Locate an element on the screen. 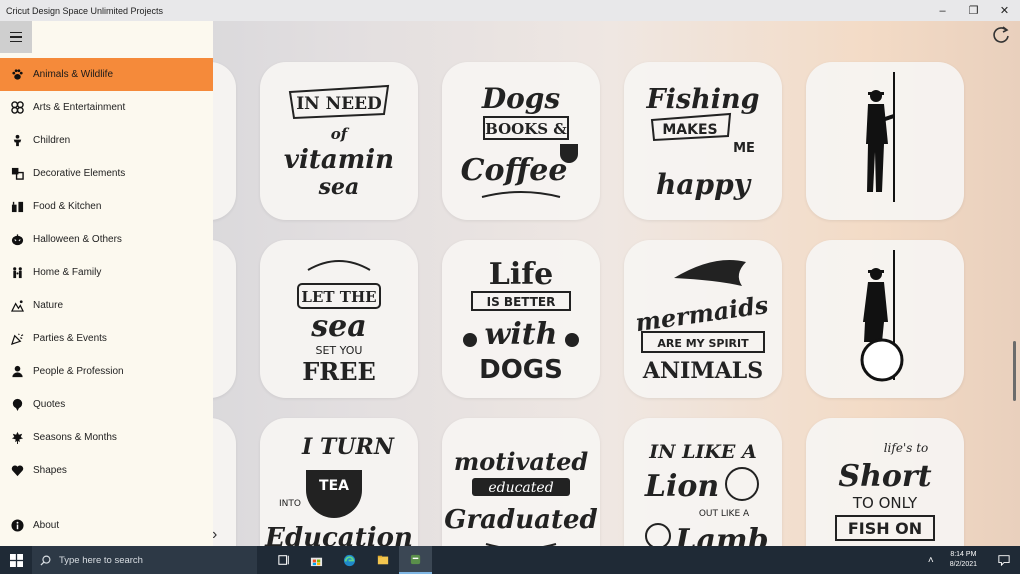 Image resolution: width=1020 pixels, height=574 pixels. family-icon is located at coordinates (17, 273).